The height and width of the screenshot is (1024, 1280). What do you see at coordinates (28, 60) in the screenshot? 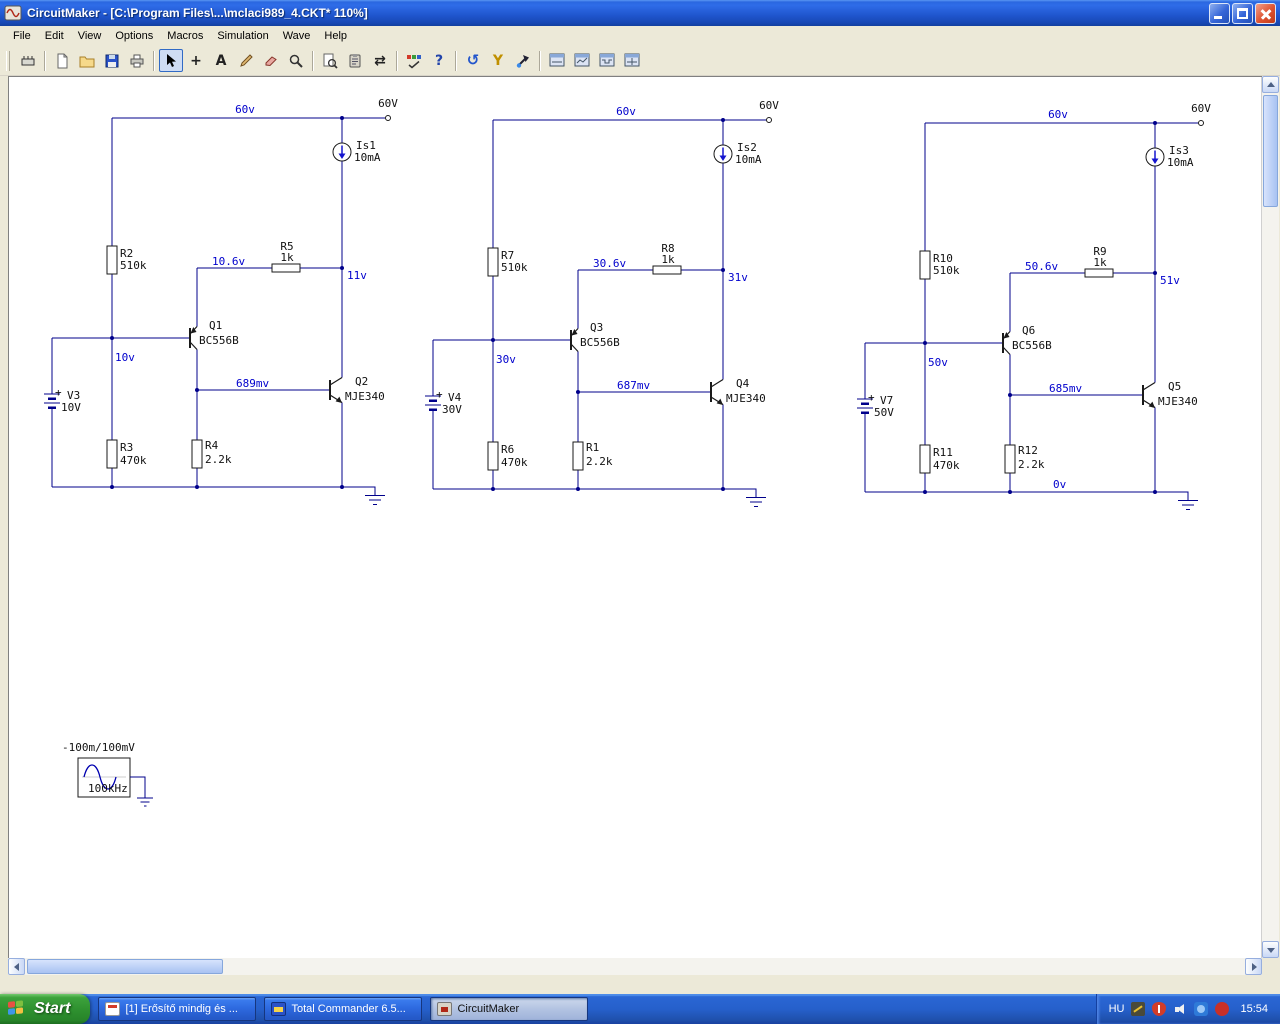
I see `parts-browser-button` at bounding box center [28, 60].